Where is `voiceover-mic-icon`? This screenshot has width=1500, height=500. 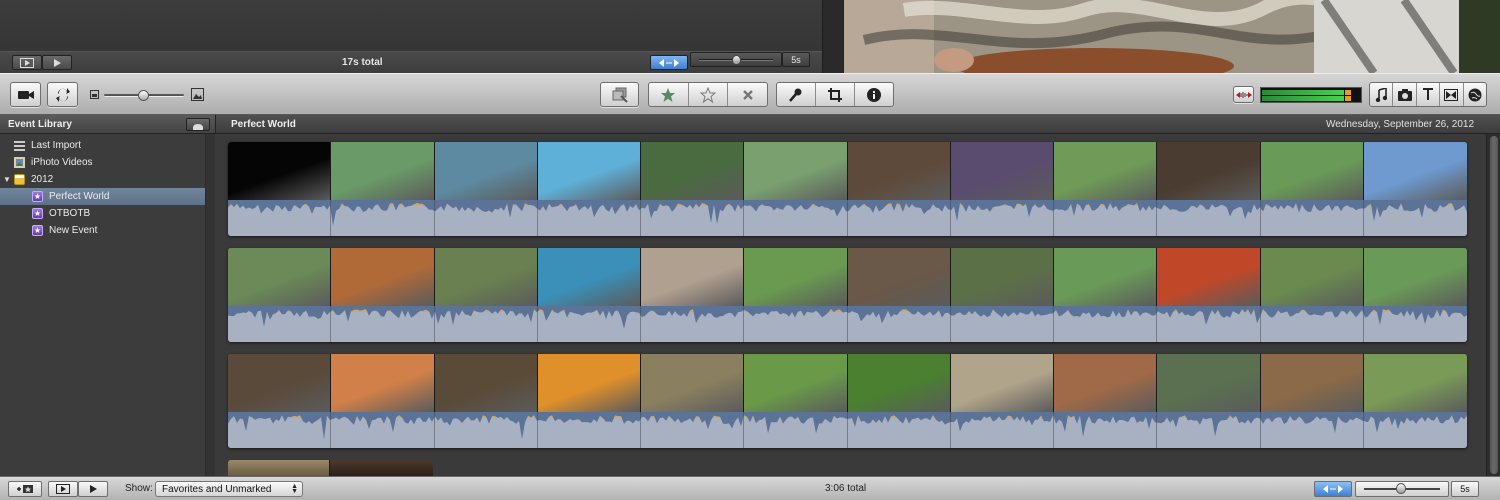
voiceover-mic-icon is located at coordinates (795, 95).